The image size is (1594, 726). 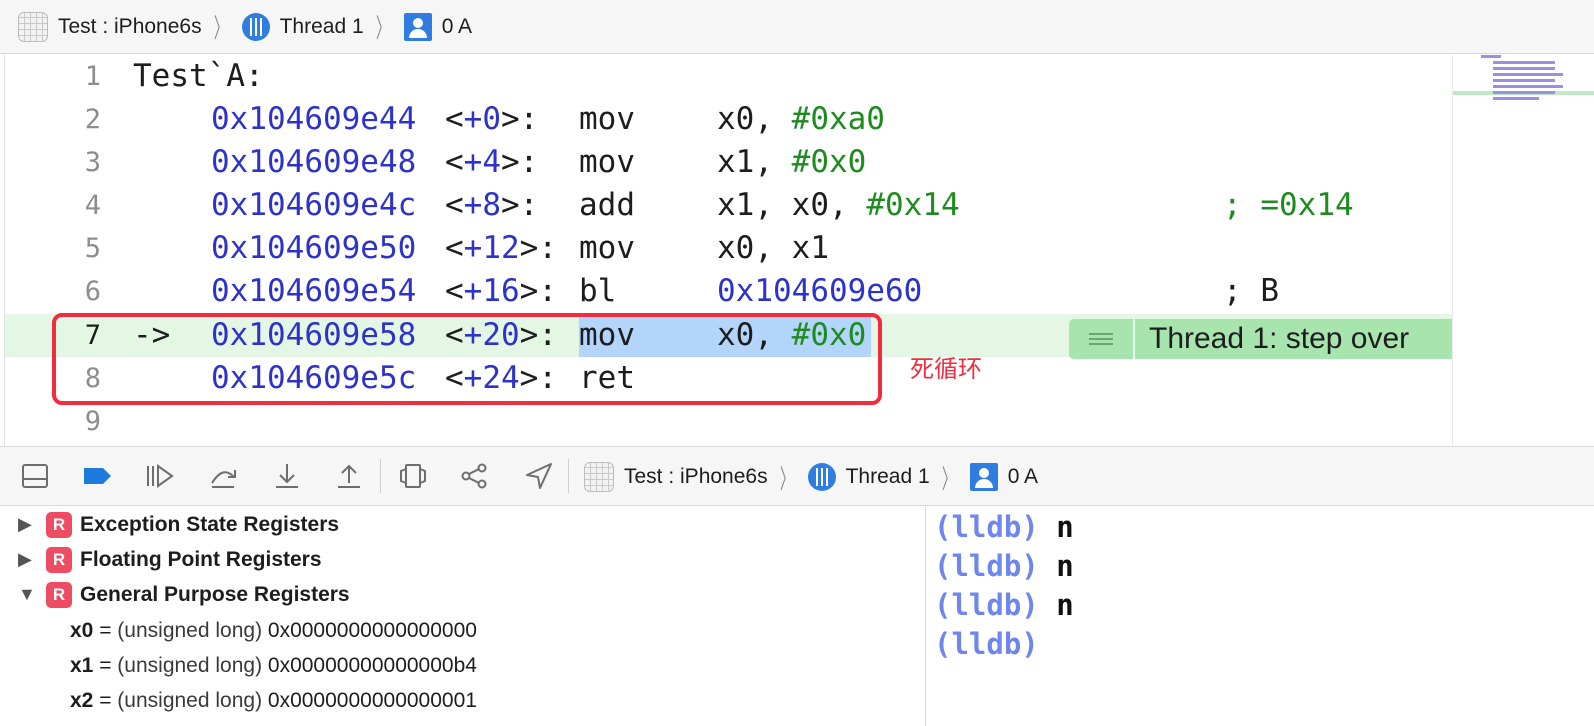 I want to click on register-group-row: ▶ R Floating Point Registers, so click(x=462, y=559).